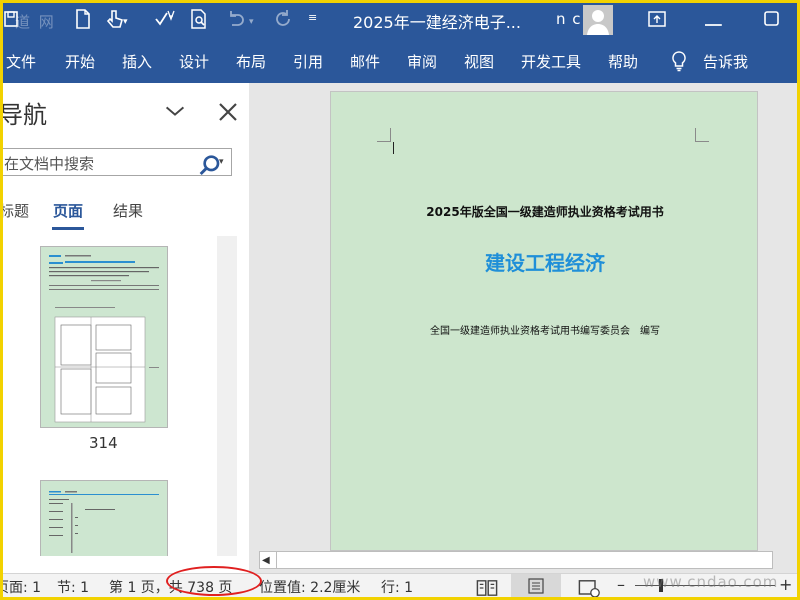  I want to click on zoom-out-icon: –, so click(621, 584).